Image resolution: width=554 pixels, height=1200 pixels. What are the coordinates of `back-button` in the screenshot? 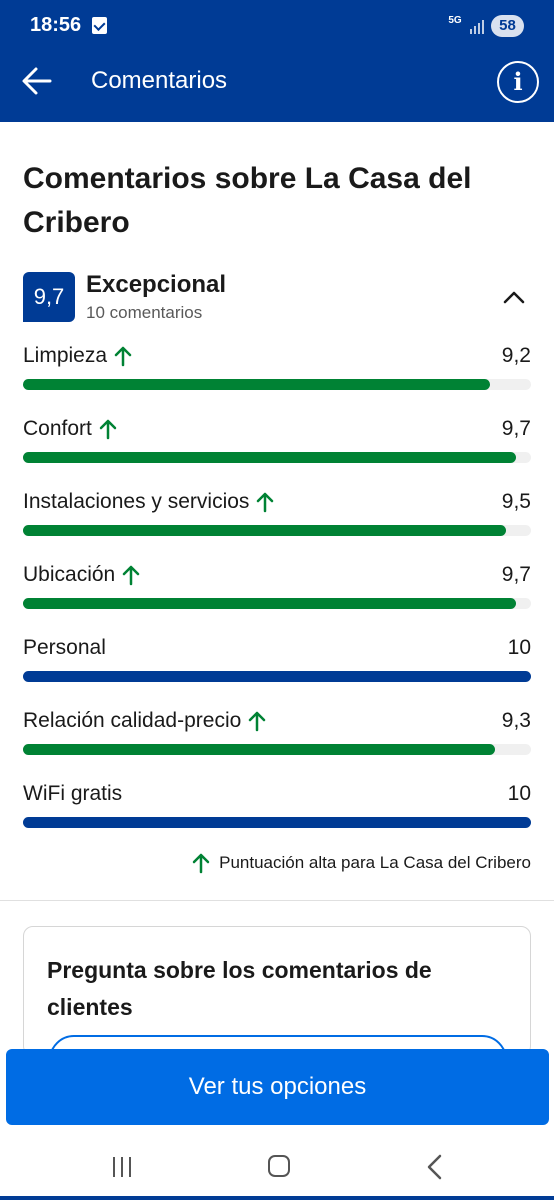 It's located at (37, 81).